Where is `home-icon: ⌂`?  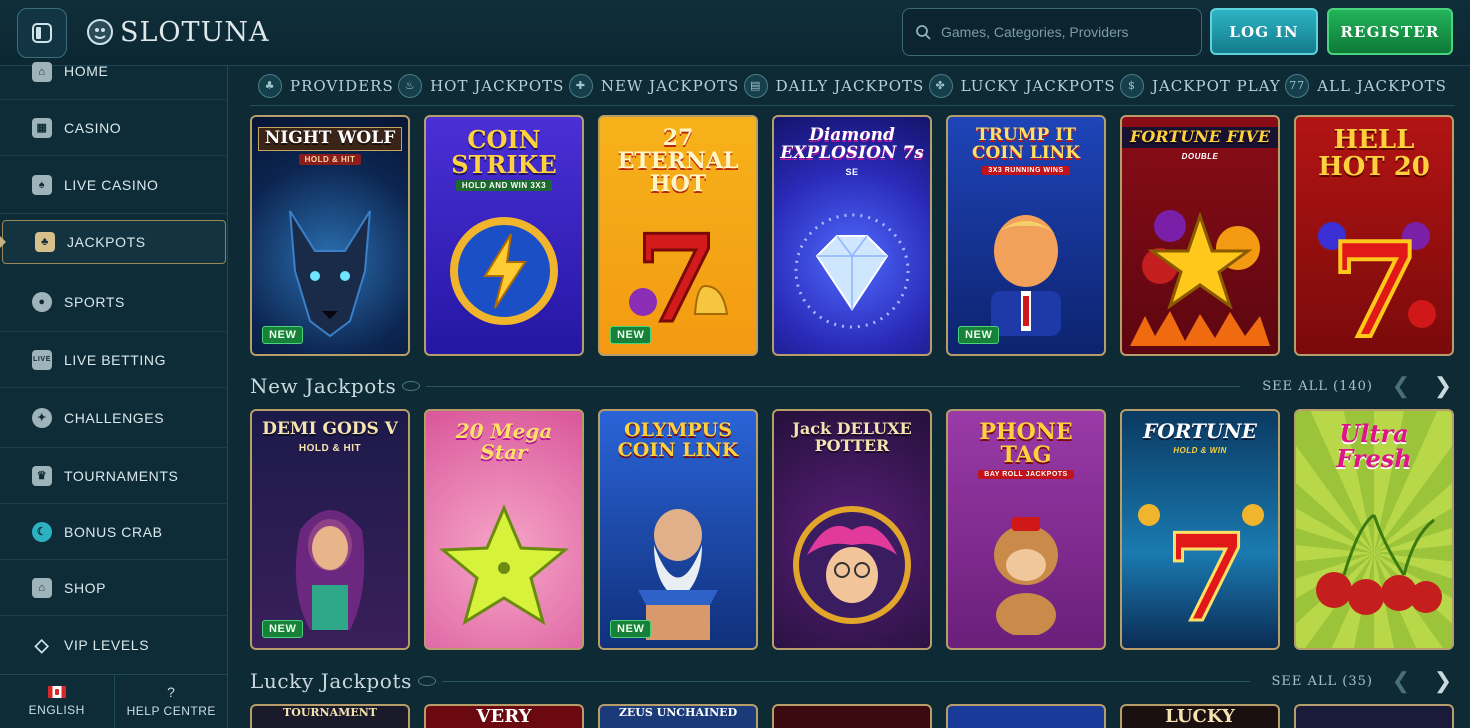
home-icon: ⌂ is located at coordinates (42, 72).